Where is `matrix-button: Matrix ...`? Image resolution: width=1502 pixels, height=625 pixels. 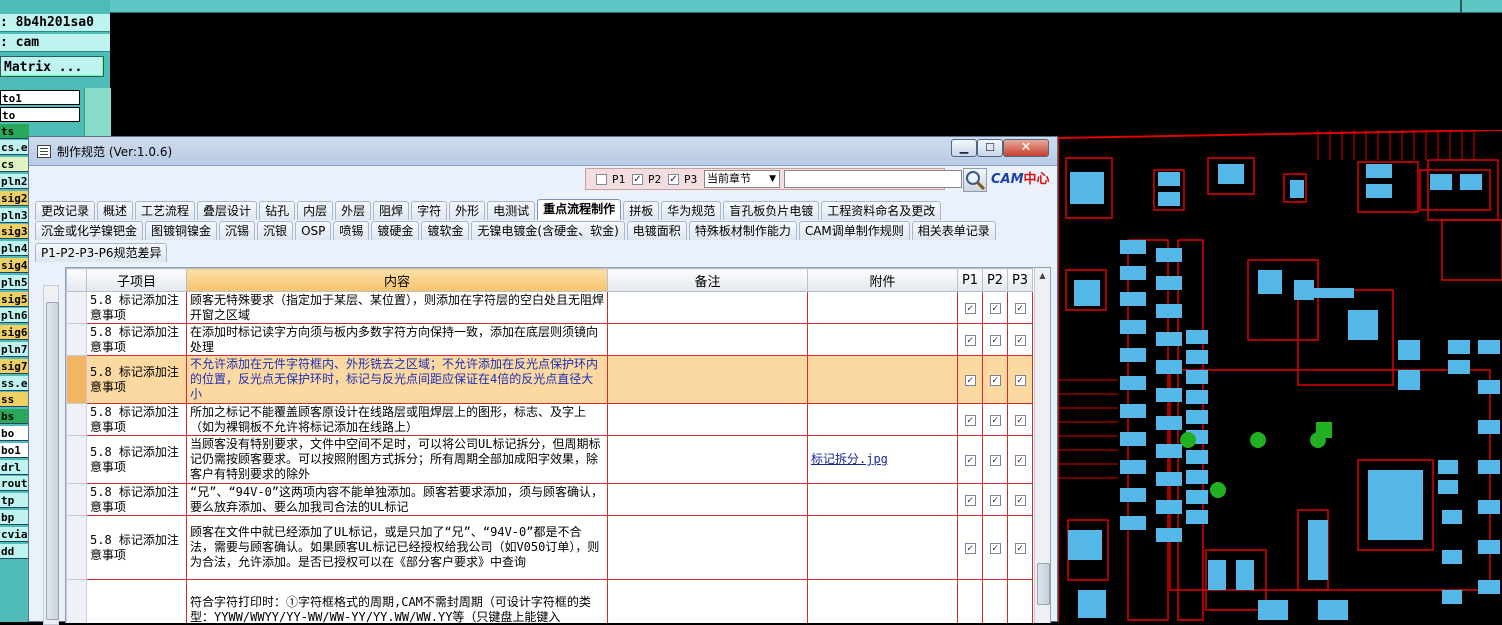
matrix-button: Matrix ... is located at coordinates (52, 66).